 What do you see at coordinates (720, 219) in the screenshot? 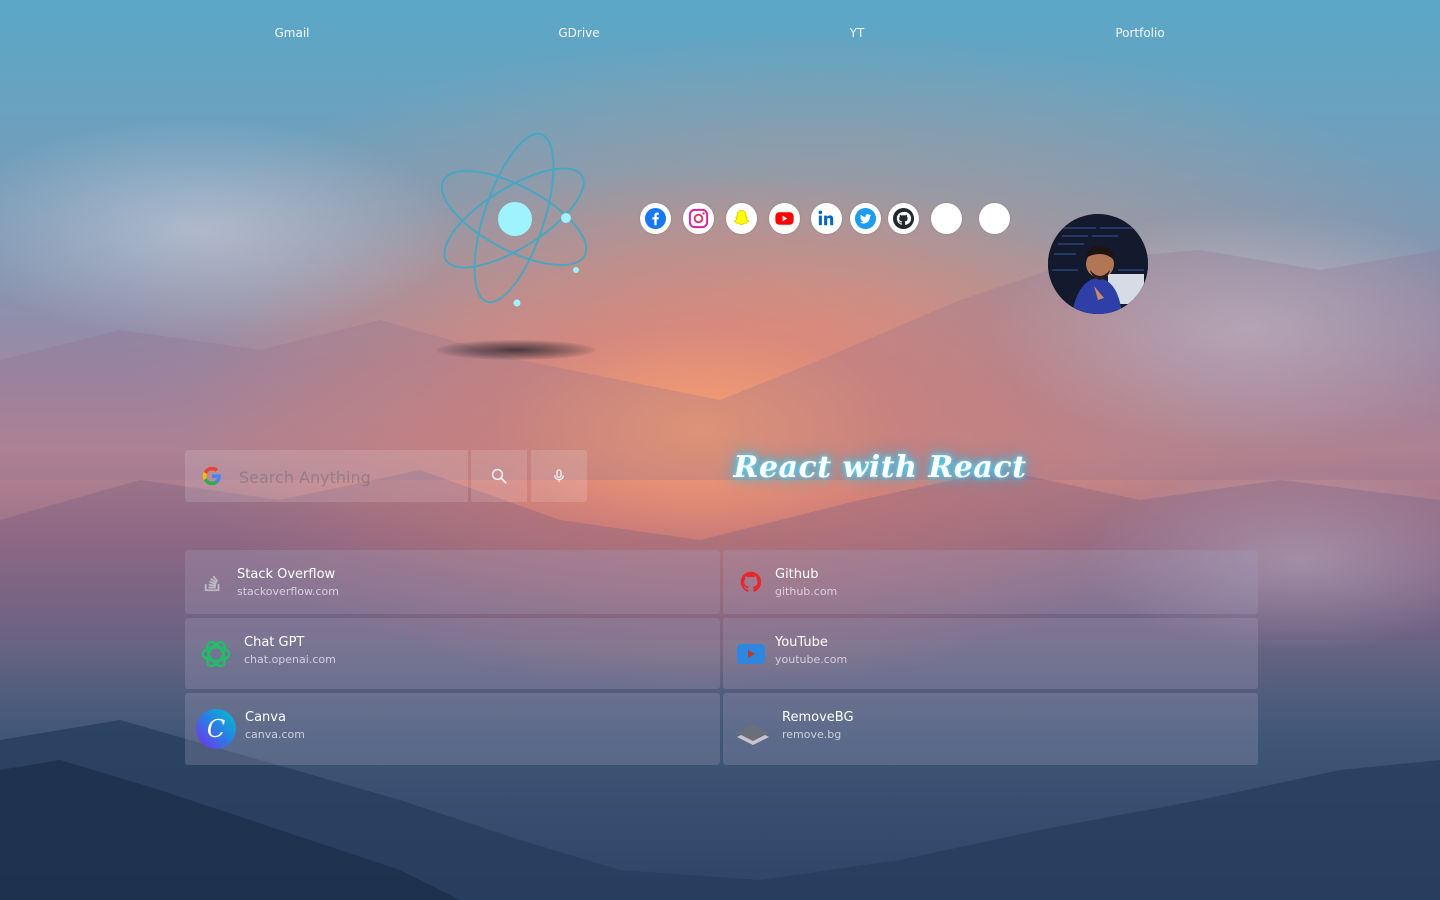
I see `social-icons-row` at bounding box center [720, 219].